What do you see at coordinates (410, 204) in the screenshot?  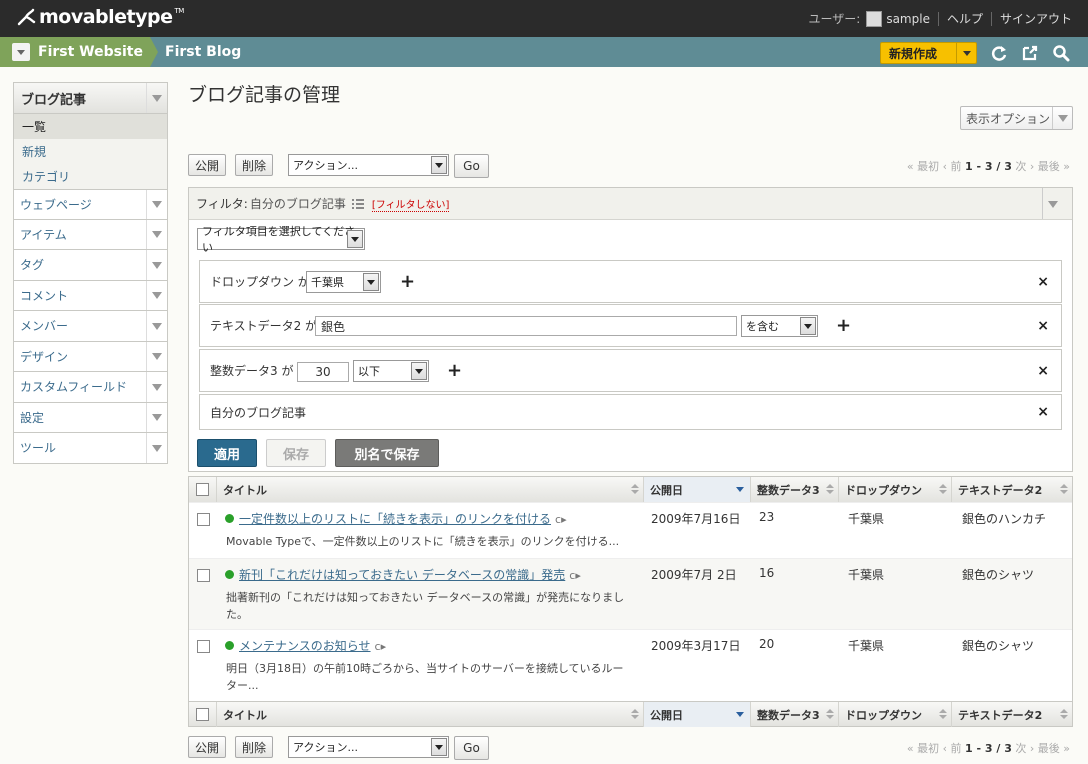 I see `no-filter-link: [フィルタしない]` at bounding box center [410, 204].